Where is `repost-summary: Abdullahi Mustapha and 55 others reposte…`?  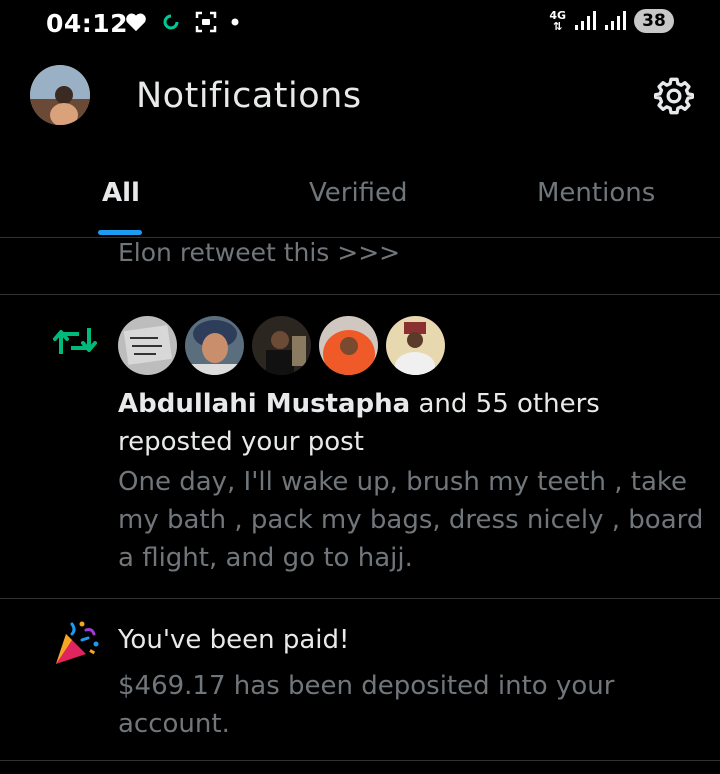 repost-summary: Abdullahi Mustapha and 55 others reposte… is located at coordinates (413, 423).